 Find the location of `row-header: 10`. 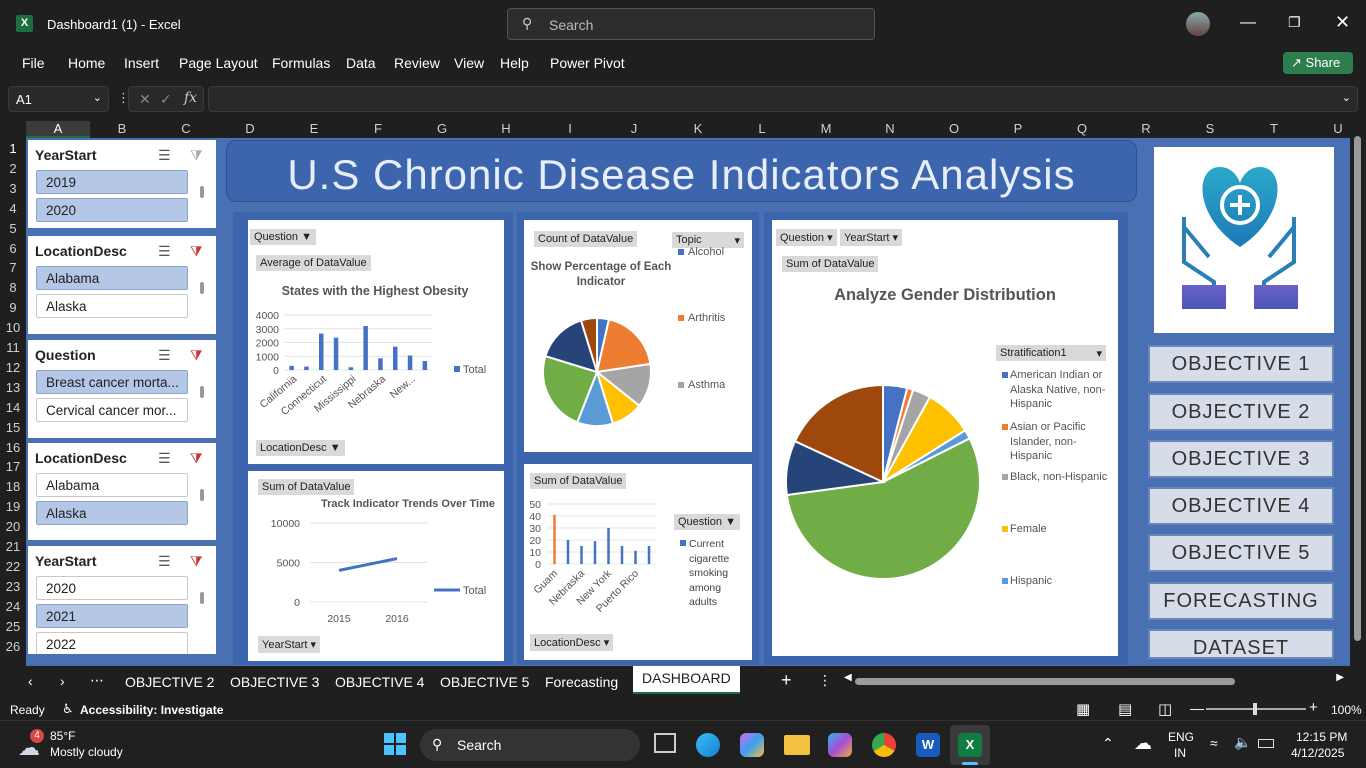

row-header: 10 is located at coordinates (13, 327).